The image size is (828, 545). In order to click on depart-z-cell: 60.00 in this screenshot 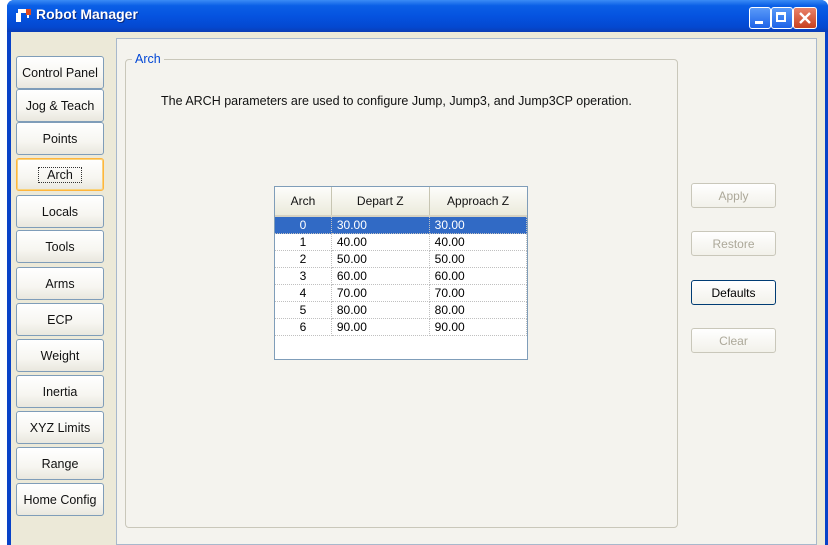, I will do `click(380, 276)`.